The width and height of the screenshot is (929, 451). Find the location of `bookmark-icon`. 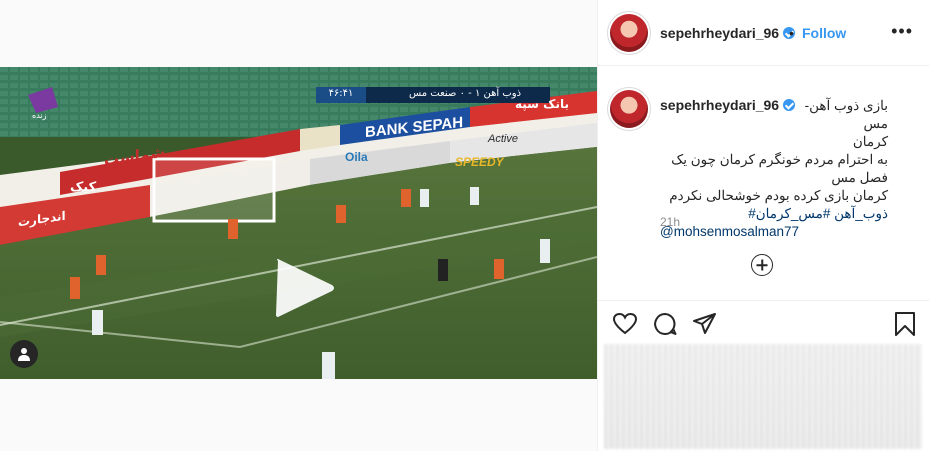

bookmark-icon is located at coordinates (905, 324).